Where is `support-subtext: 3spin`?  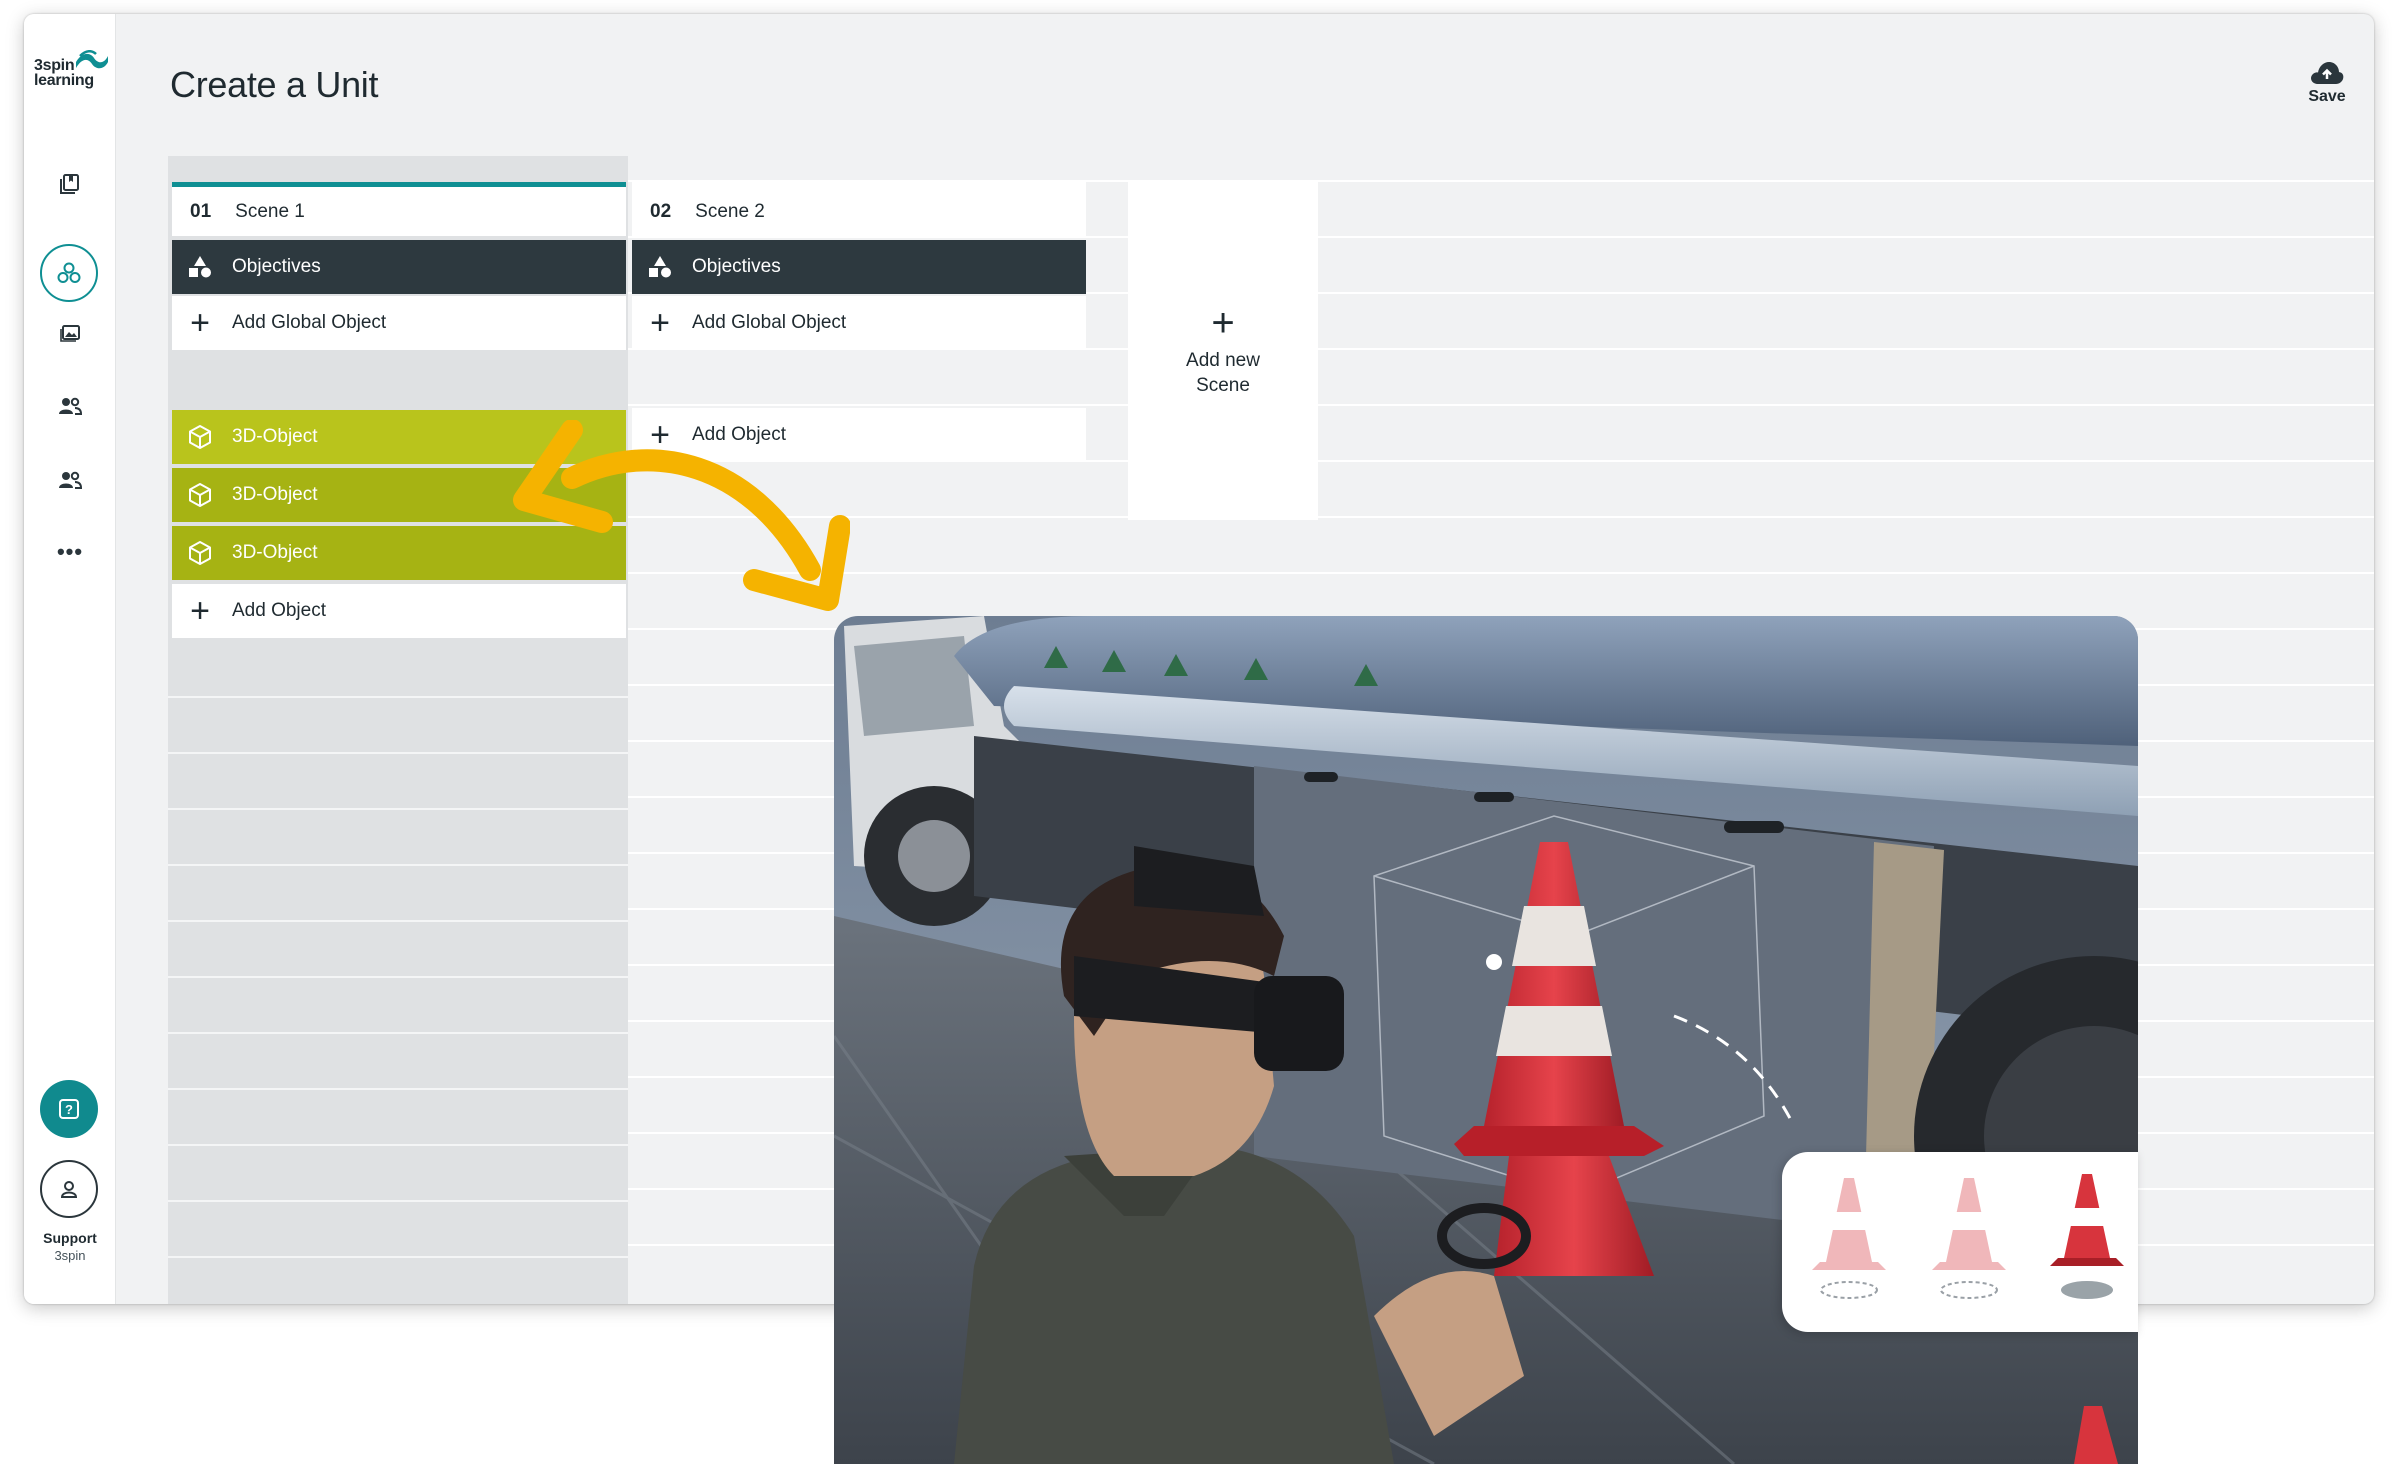 support-subtext: 3spin is located at coordinates (70, 1255).